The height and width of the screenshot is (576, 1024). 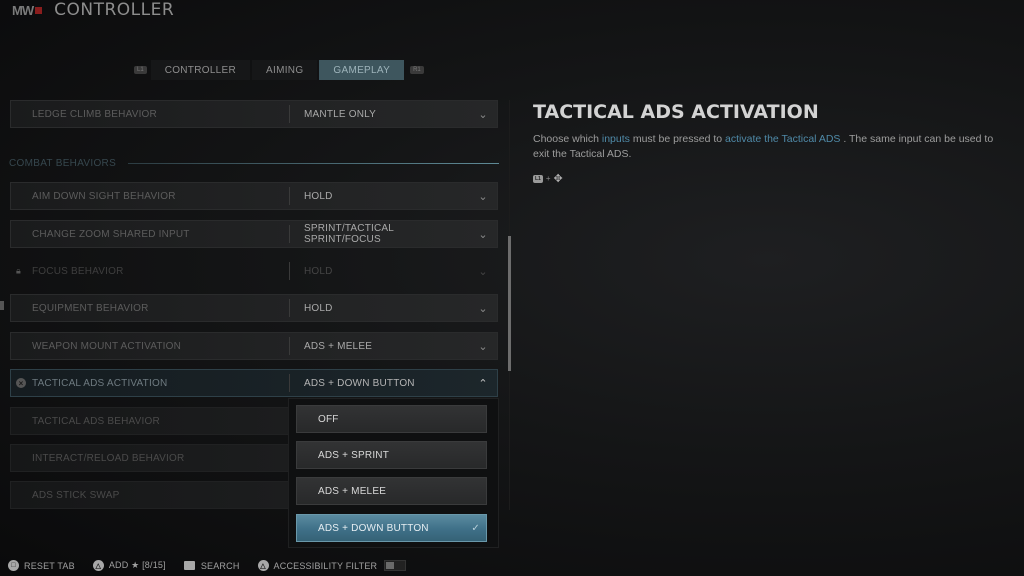 I want to click on tab-bar: L1 CONTROLLER AIMING GAMEPLAY R1, so click(x=279, y=70).